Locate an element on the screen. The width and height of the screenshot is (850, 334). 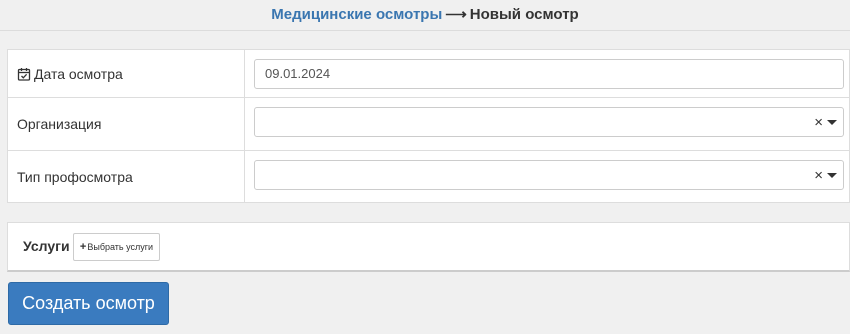
choose-services-button: + Выбрать услуги is located at coordinates (116, 247).